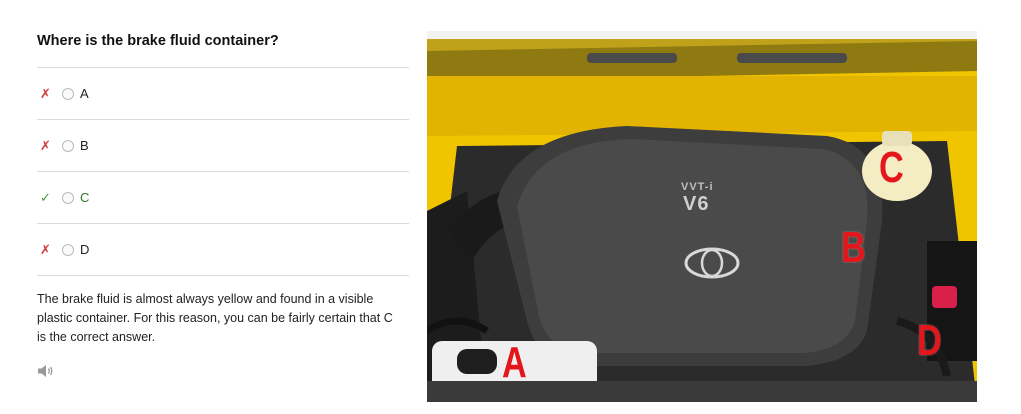 The height and width of the screenshot is (414, 1021). What do you see at coordinates (46, 373) in the screenshot?
I see `speaker-icon` at bounding box center [46, 373].